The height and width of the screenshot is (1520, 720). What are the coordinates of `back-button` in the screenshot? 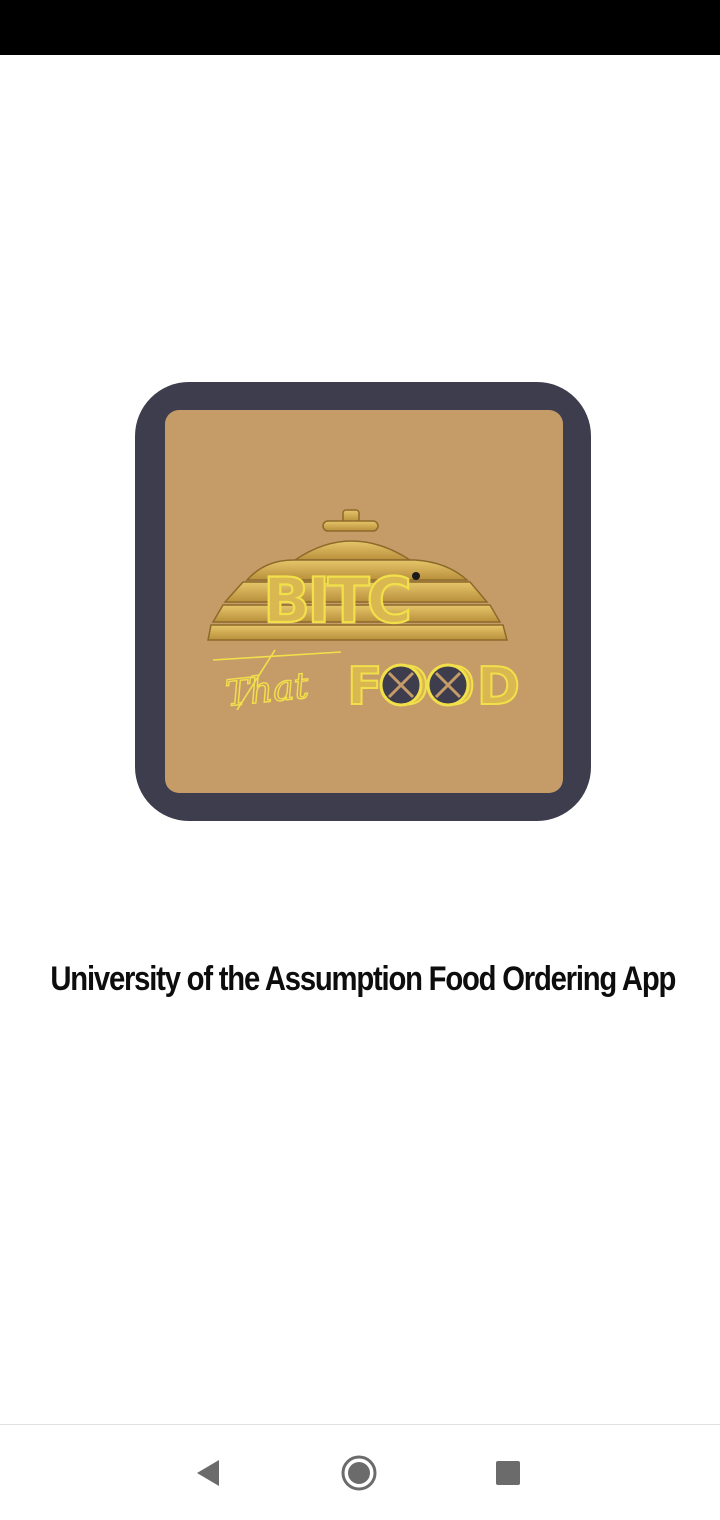 It's located at (208, 1473).